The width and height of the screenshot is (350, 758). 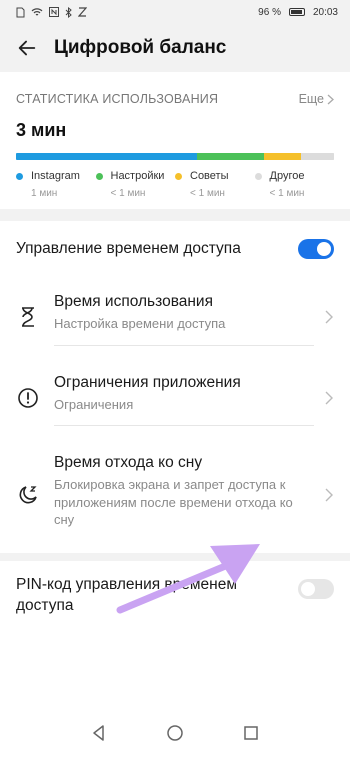 I want to click on page-title: Цифровой баланс, so click(x=140, y=47).